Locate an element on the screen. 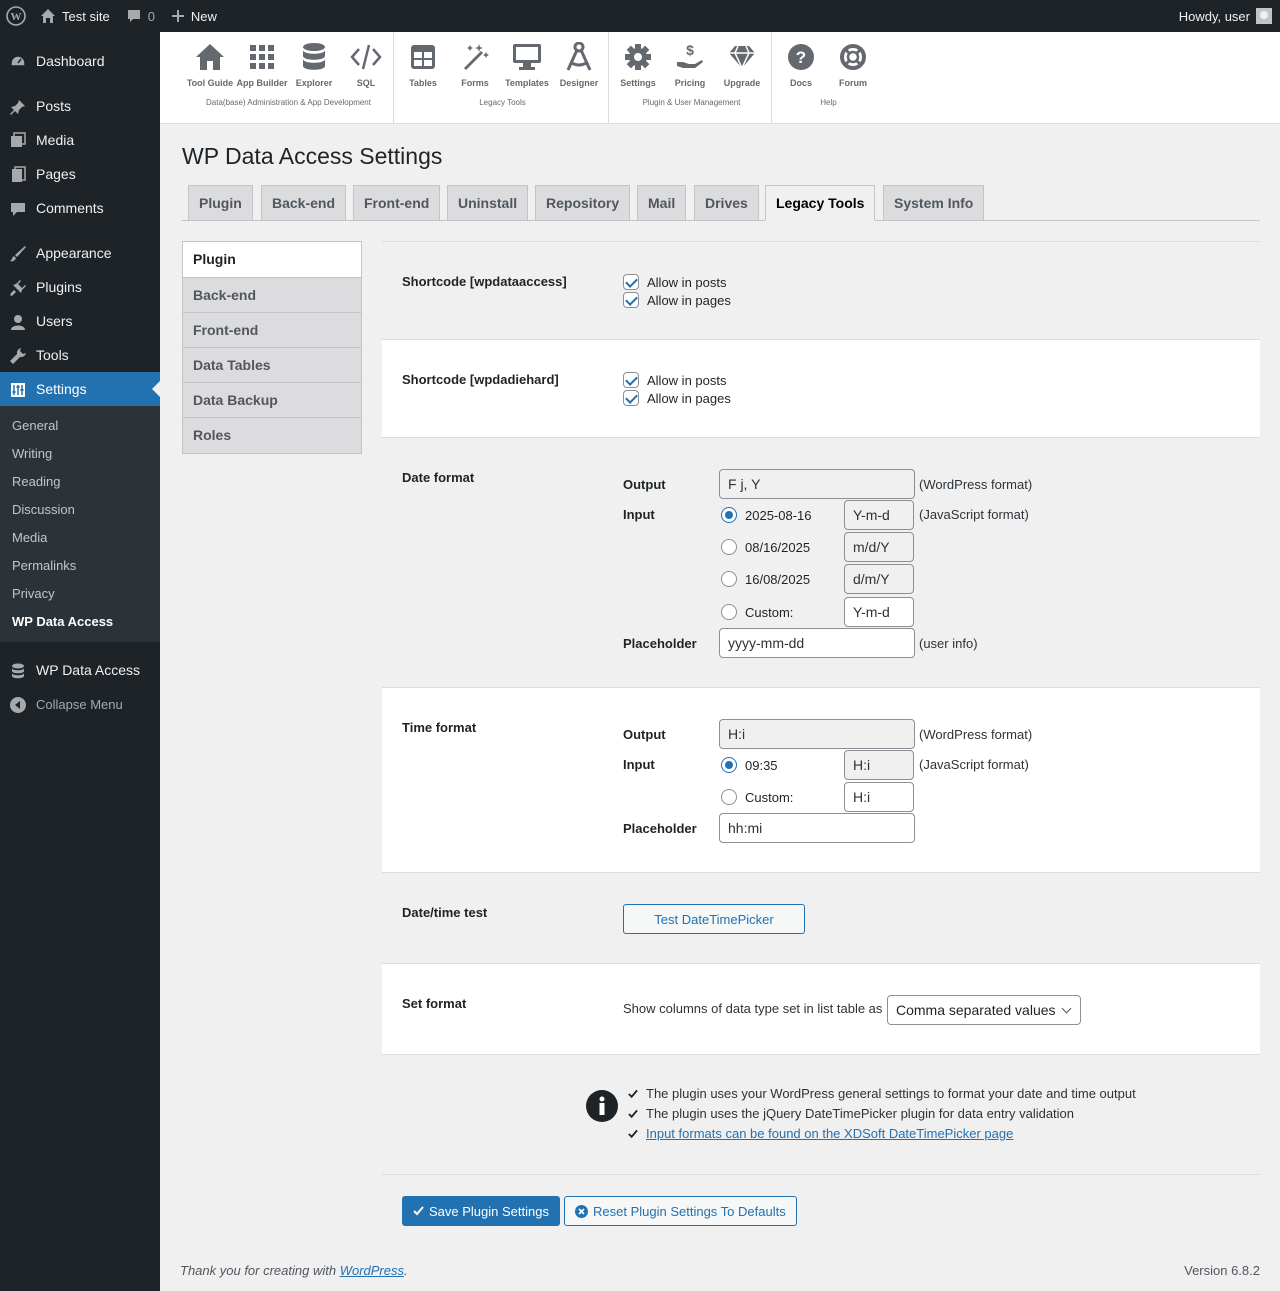 This screenshot has height=1291, width=1280. footer-thanks-text: Thank you for creating with is located at coordinates (258, 1270).